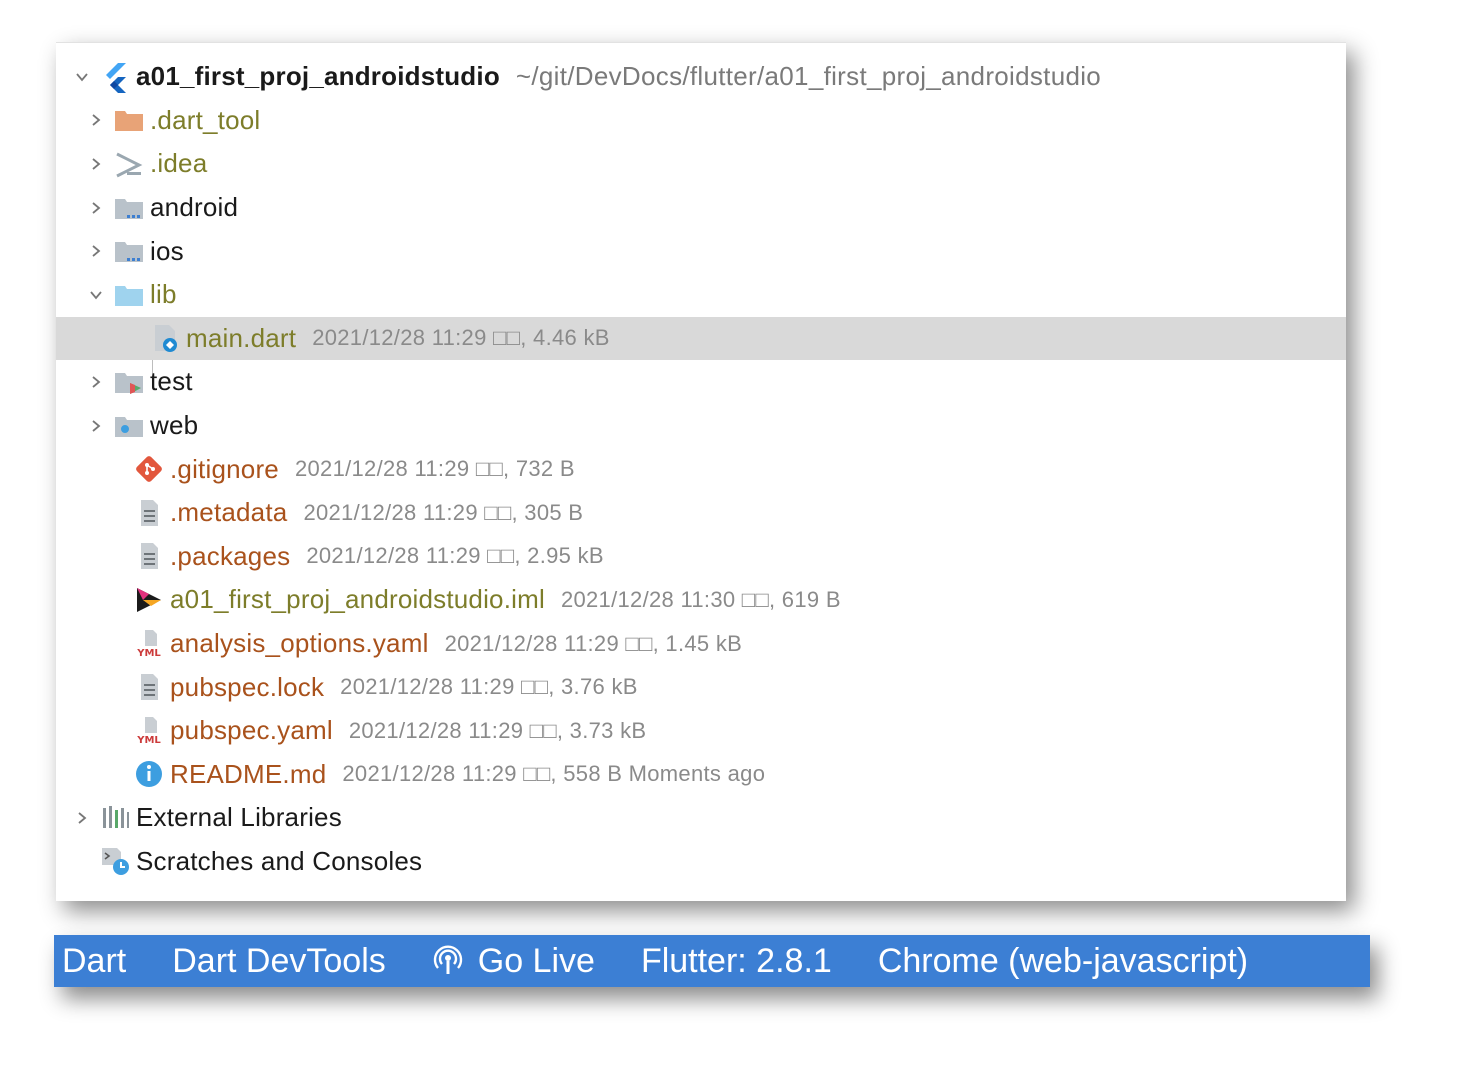  What do you see at coordinates (357, 599) in the screenshot?
I see `file-name: a01_first_proj_androidstudio.iml` at bounding box center [357, 599].